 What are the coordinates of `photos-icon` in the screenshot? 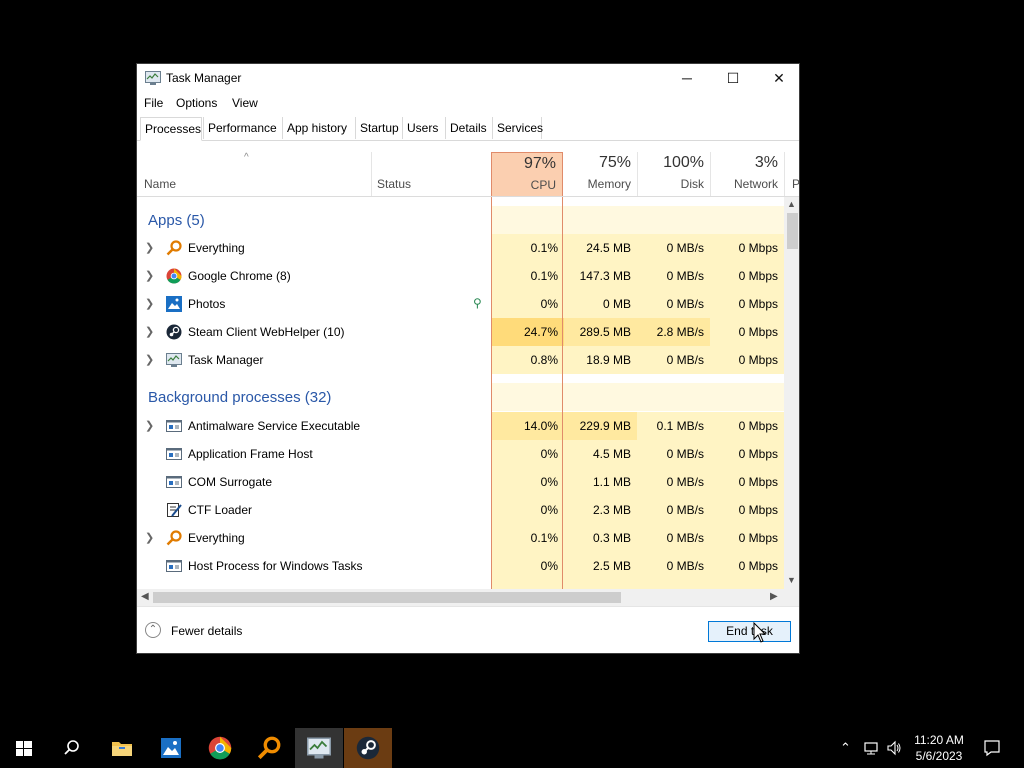 It's located at (171, 748).